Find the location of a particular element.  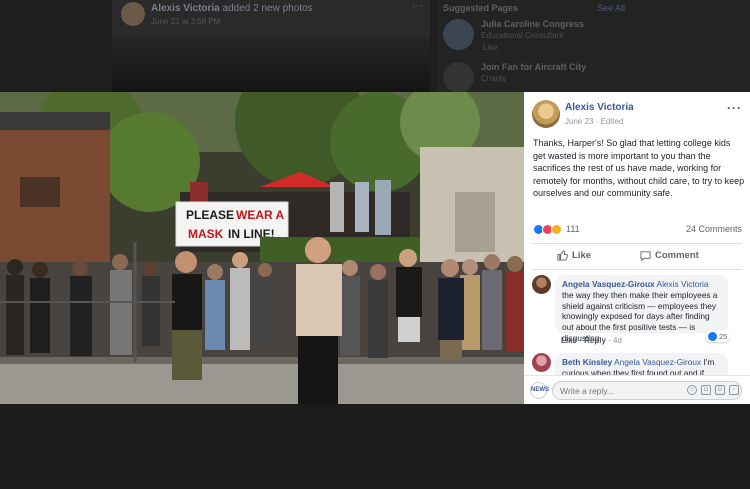

post-date: June 23 · Edited is located at coordinates (594, 121).